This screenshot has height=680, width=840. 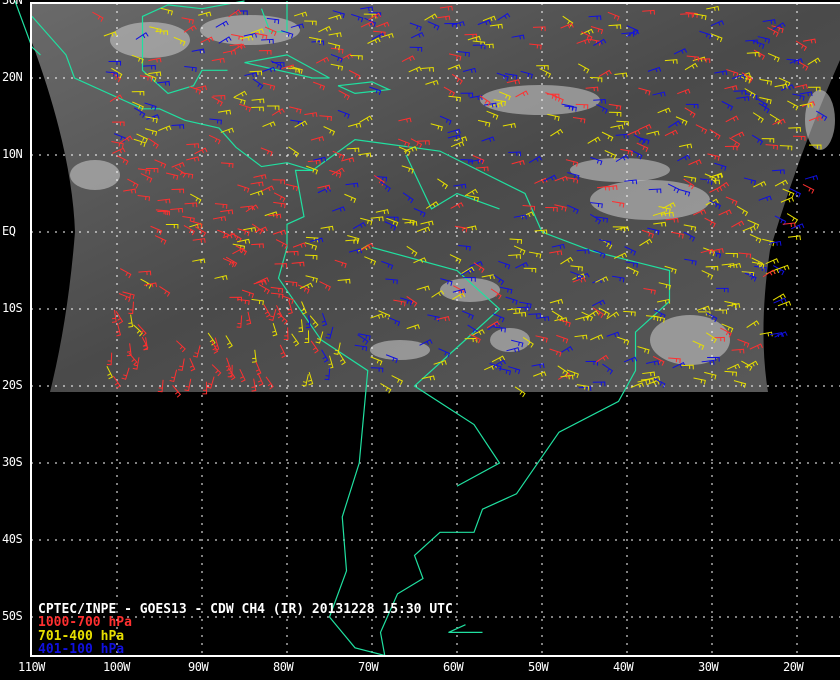 What do you see at coordinates (12, 462) in the screenshot?
I see `lat-label: 30S` at bounding box center [12, 462].